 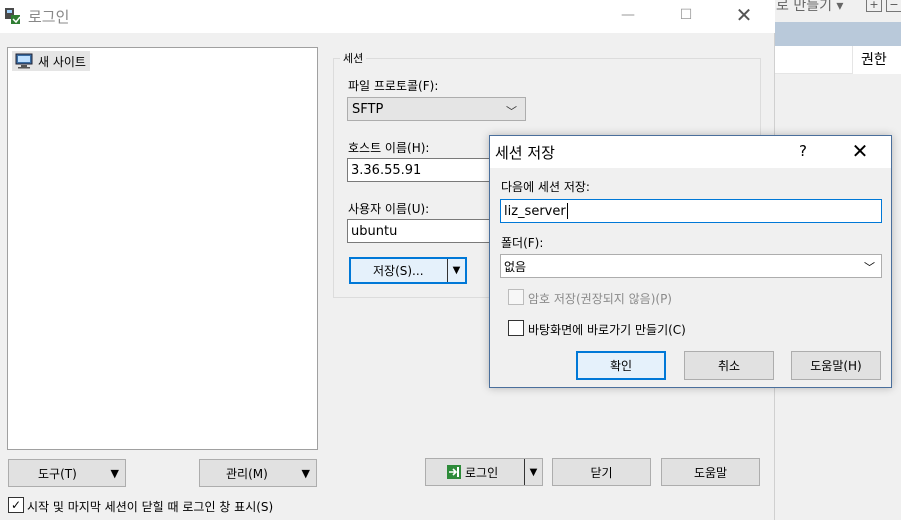 I want to click on background-toolbar-text: 로 만들기 ▾, so click(x=809, y=6).